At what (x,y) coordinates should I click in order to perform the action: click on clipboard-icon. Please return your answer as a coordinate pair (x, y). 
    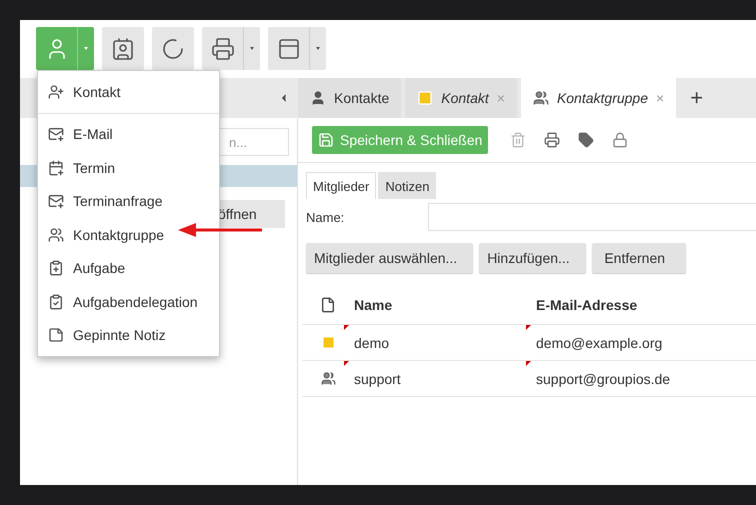
    Looking at the image, I should click on (56, 302).